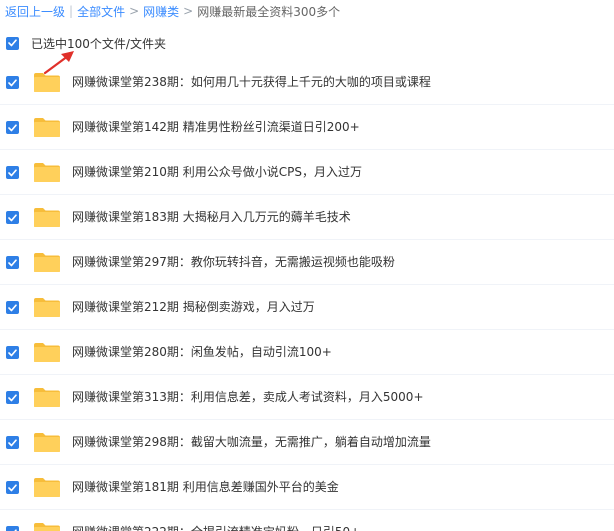 The image size is (614, 531). I want to click on file-name: 网赚微课堂第280期：闲鱼发帖，自动引流100+, so click(202, 352).